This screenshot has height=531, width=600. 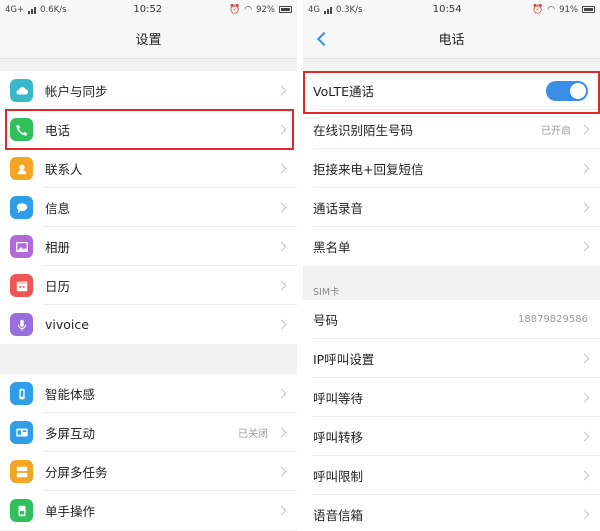 I want to click on calendar-icon, so click(x=21, y=285).